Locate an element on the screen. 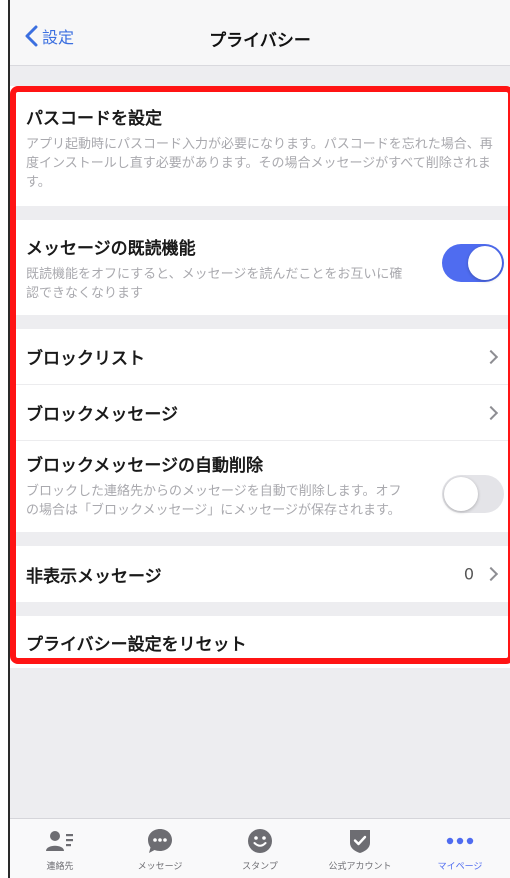 Image resolution: width=510 pixels, height=878 pixels. tab-label: スタンプ is located at coordinates (260, 867).